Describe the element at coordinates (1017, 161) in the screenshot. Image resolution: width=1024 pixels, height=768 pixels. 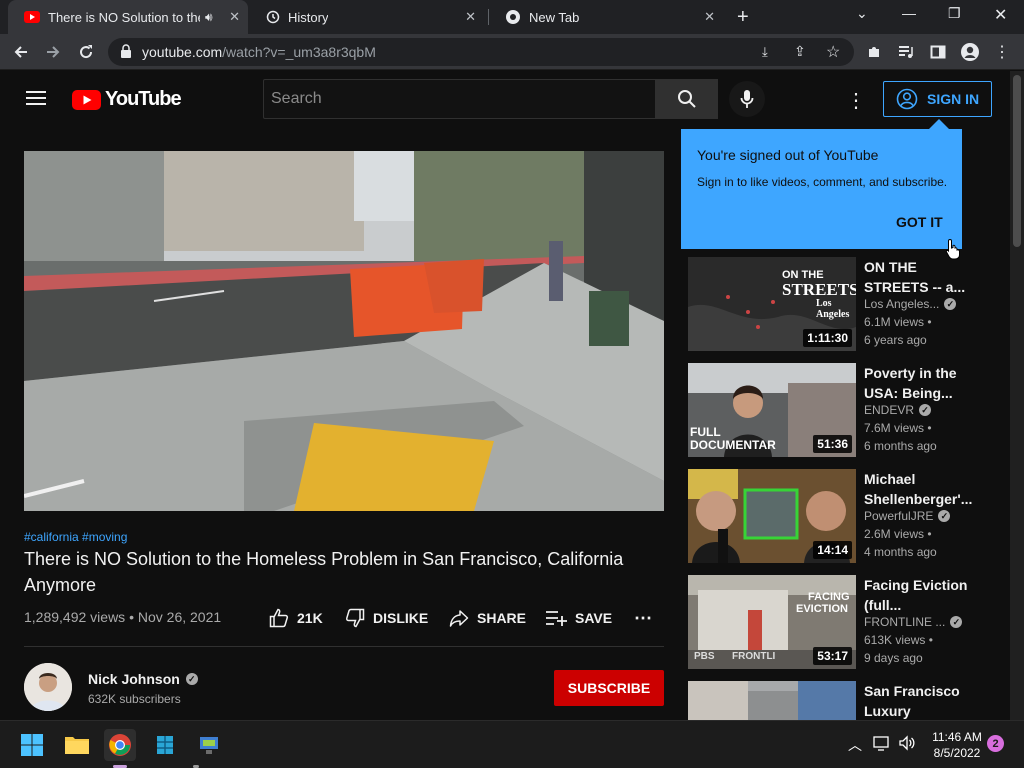
I see `scrollbar-thumb` at that location.